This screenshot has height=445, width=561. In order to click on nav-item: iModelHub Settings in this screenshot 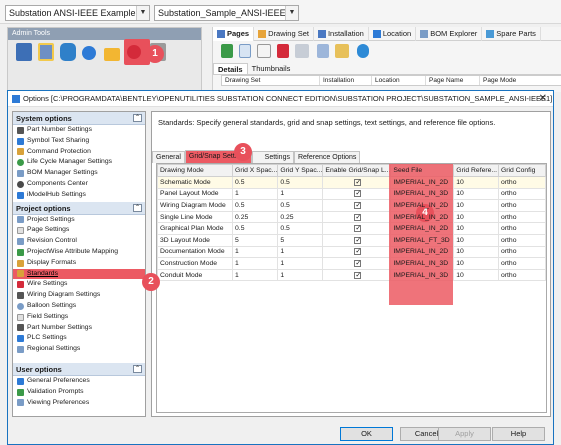, I will do `click(79, 195)`.